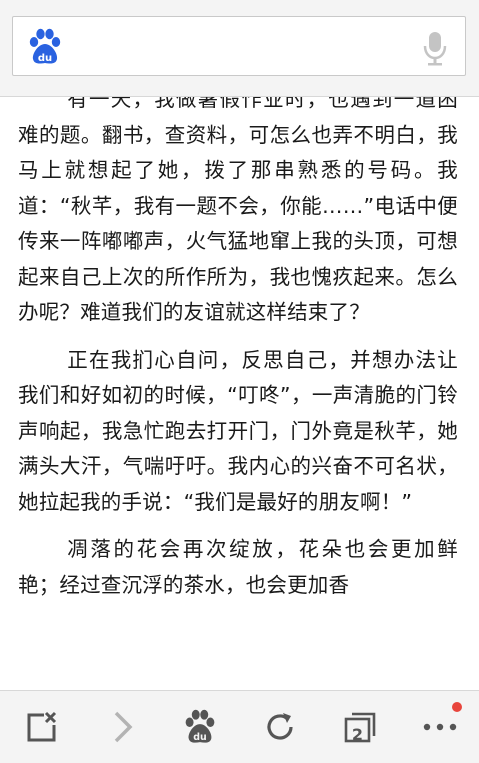 The width and height of the screenshot is (479, 763). Describe the element at coordinates (435, 48) in the screenshot. I see `microphone-icon` at that location.